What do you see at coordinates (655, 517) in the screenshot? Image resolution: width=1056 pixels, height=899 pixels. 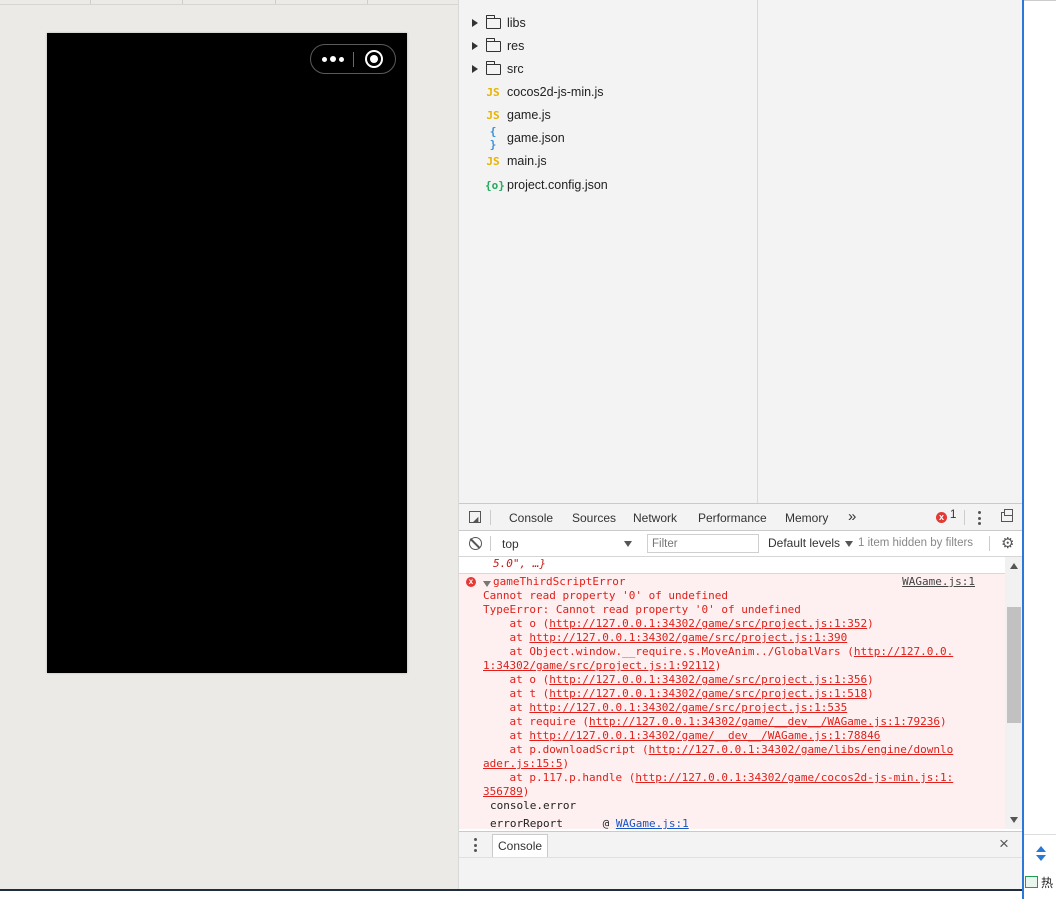 I see `tab-network: Network` at bounding box center [655, 517].